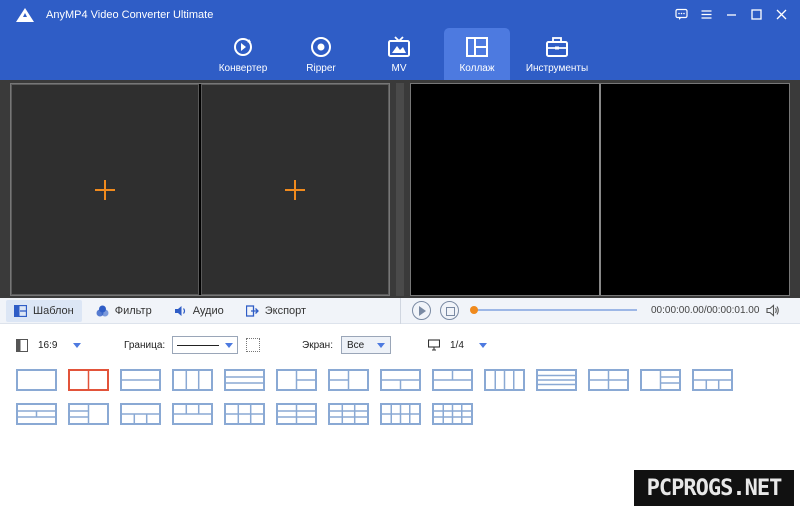  I want to click on collage-icon, so click(477, 47).